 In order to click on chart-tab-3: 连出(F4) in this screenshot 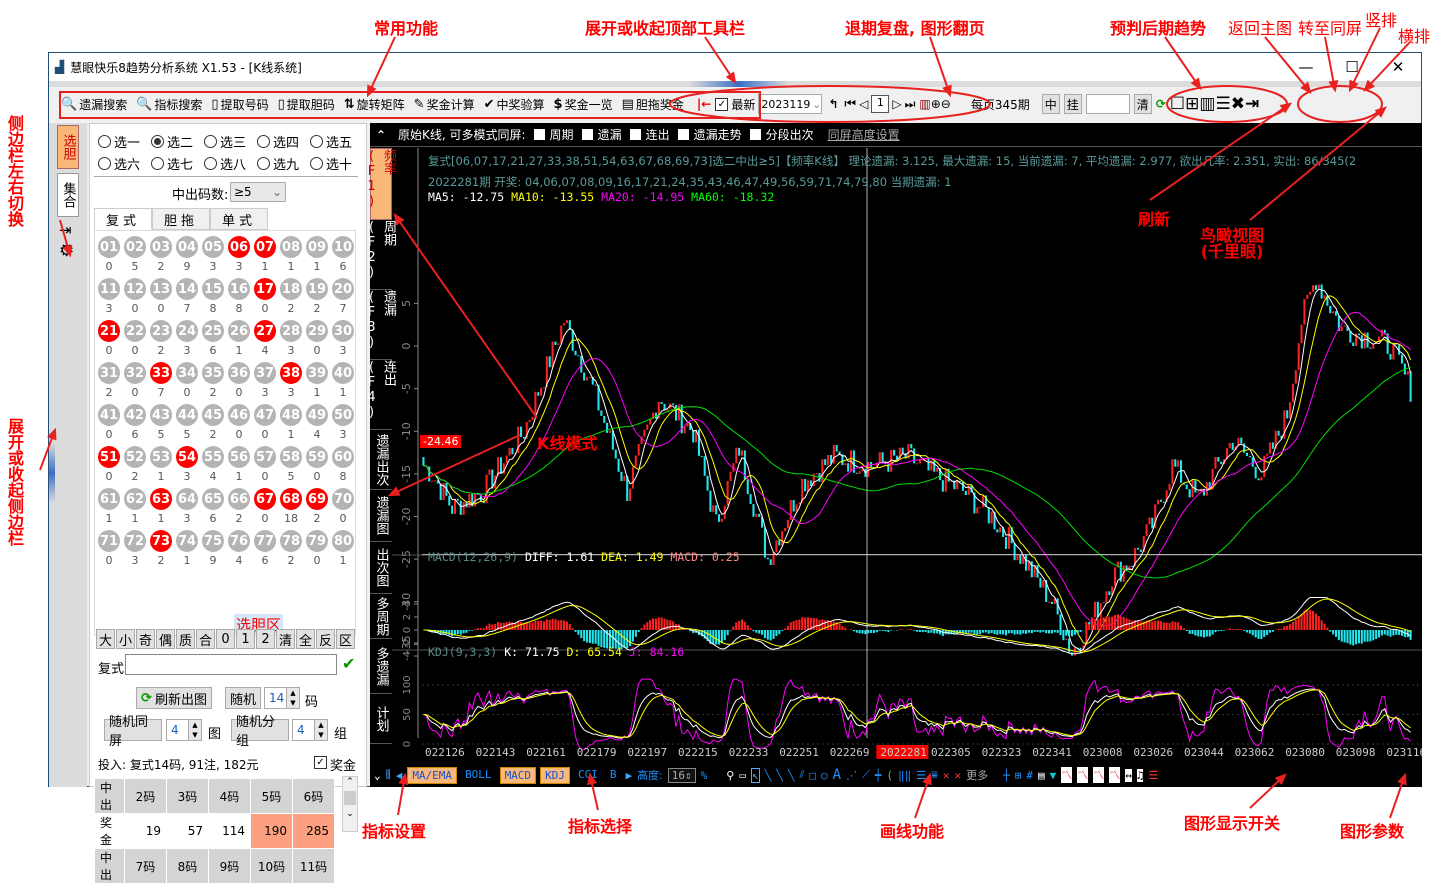, I will do `click(381, 395)`.